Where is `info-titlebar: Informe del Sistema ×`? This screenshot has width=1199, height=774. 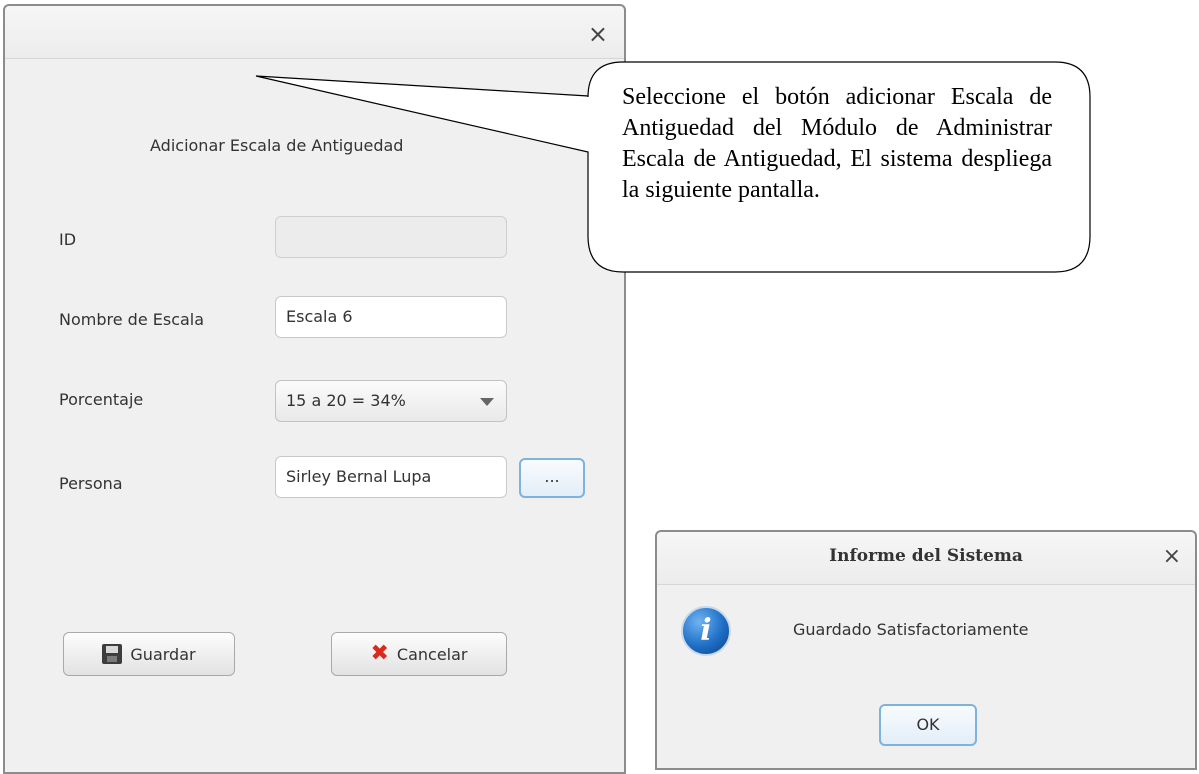 info-titlebar: Informe del Sistema × is located at coordinates (926, 558).